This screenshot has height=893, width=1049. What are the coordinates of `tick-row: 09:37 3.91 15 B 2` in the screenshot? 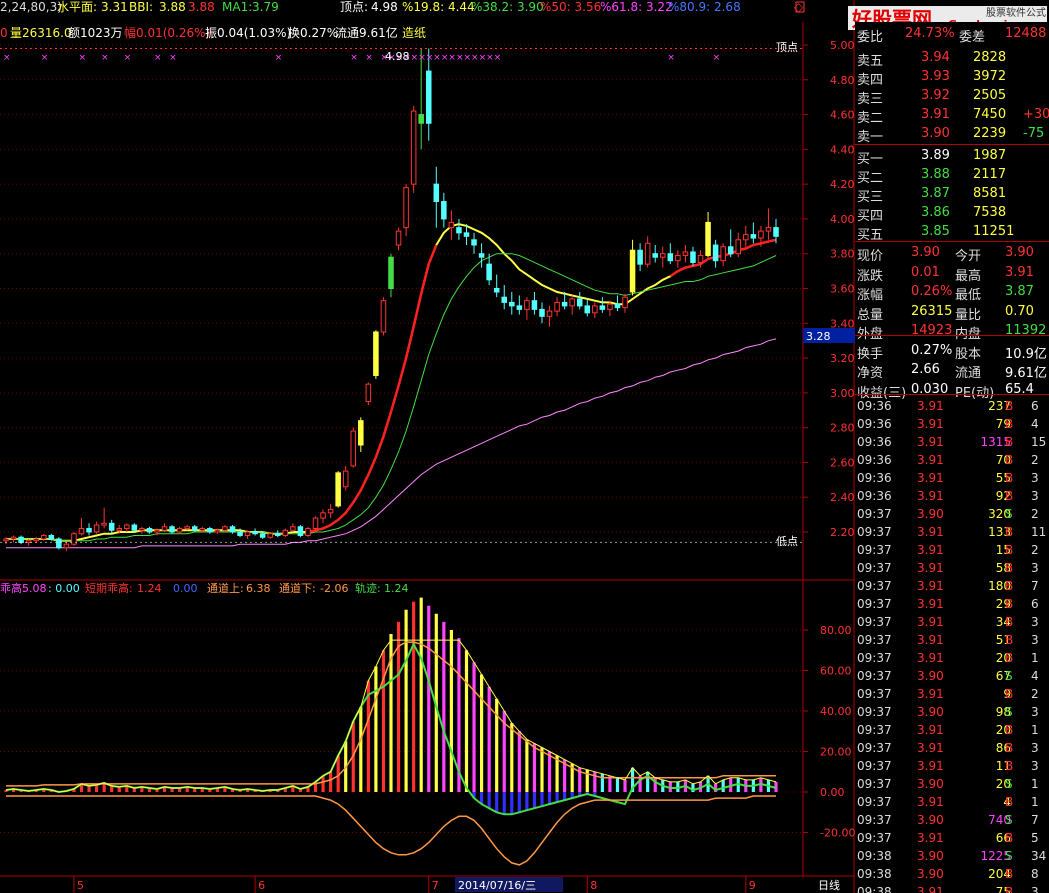 It's located at (952, 551).